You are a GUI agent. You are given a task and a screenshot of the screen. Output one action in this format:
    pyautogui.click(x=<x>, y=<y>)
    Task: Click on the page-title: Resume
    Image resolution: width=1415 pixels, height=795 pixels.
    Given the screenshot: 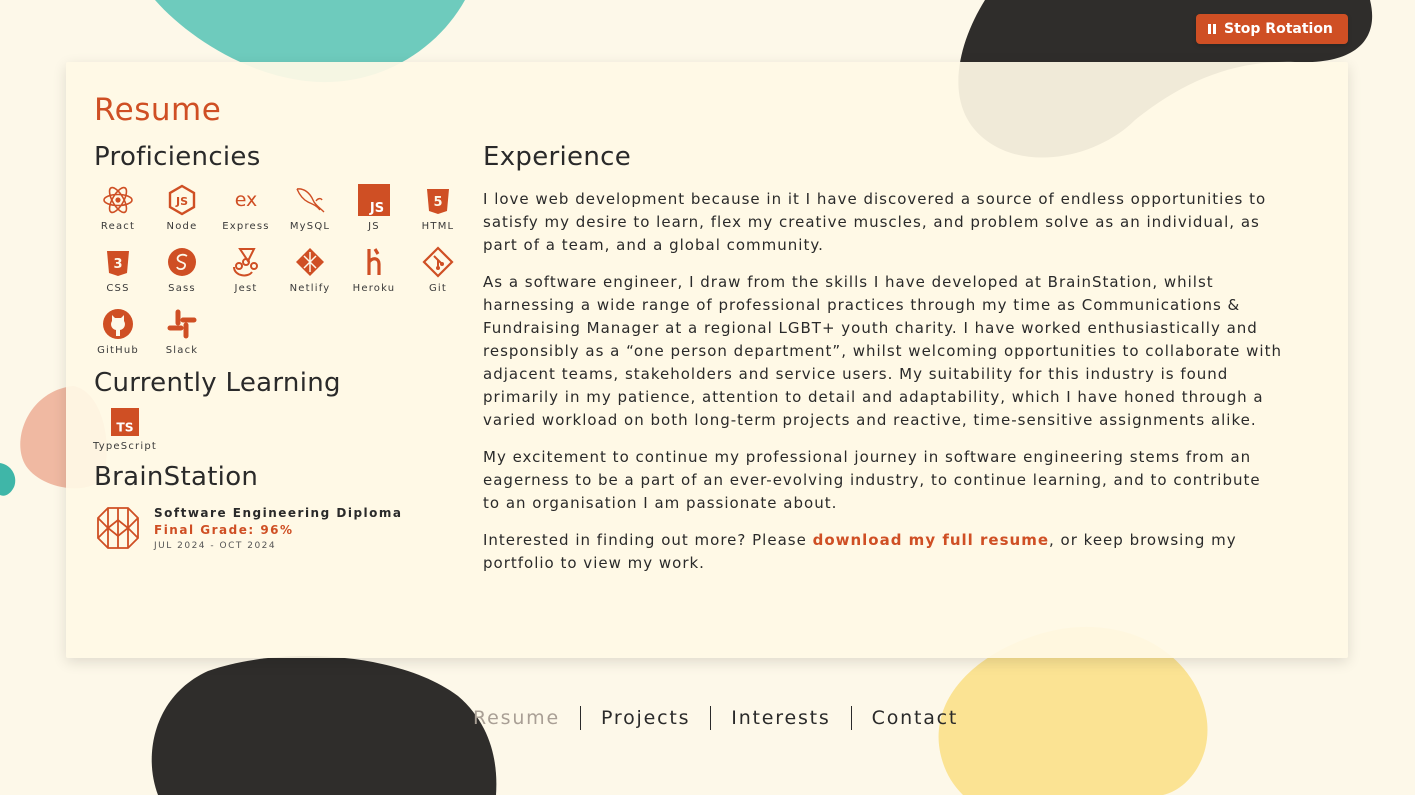 What is the action you would take?
    pyautogui.click(x=158, y=110)
    